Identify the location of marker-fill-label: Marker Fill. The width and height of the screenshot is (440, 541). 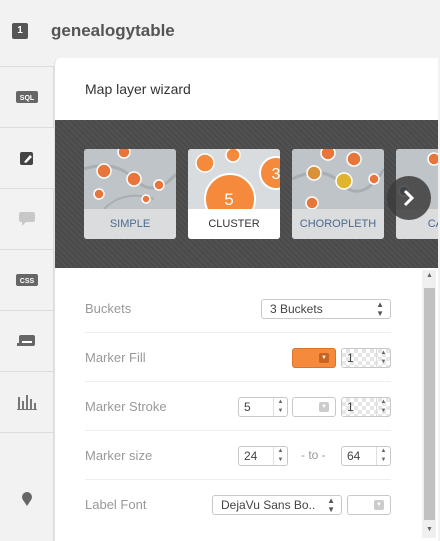
(115, 357).